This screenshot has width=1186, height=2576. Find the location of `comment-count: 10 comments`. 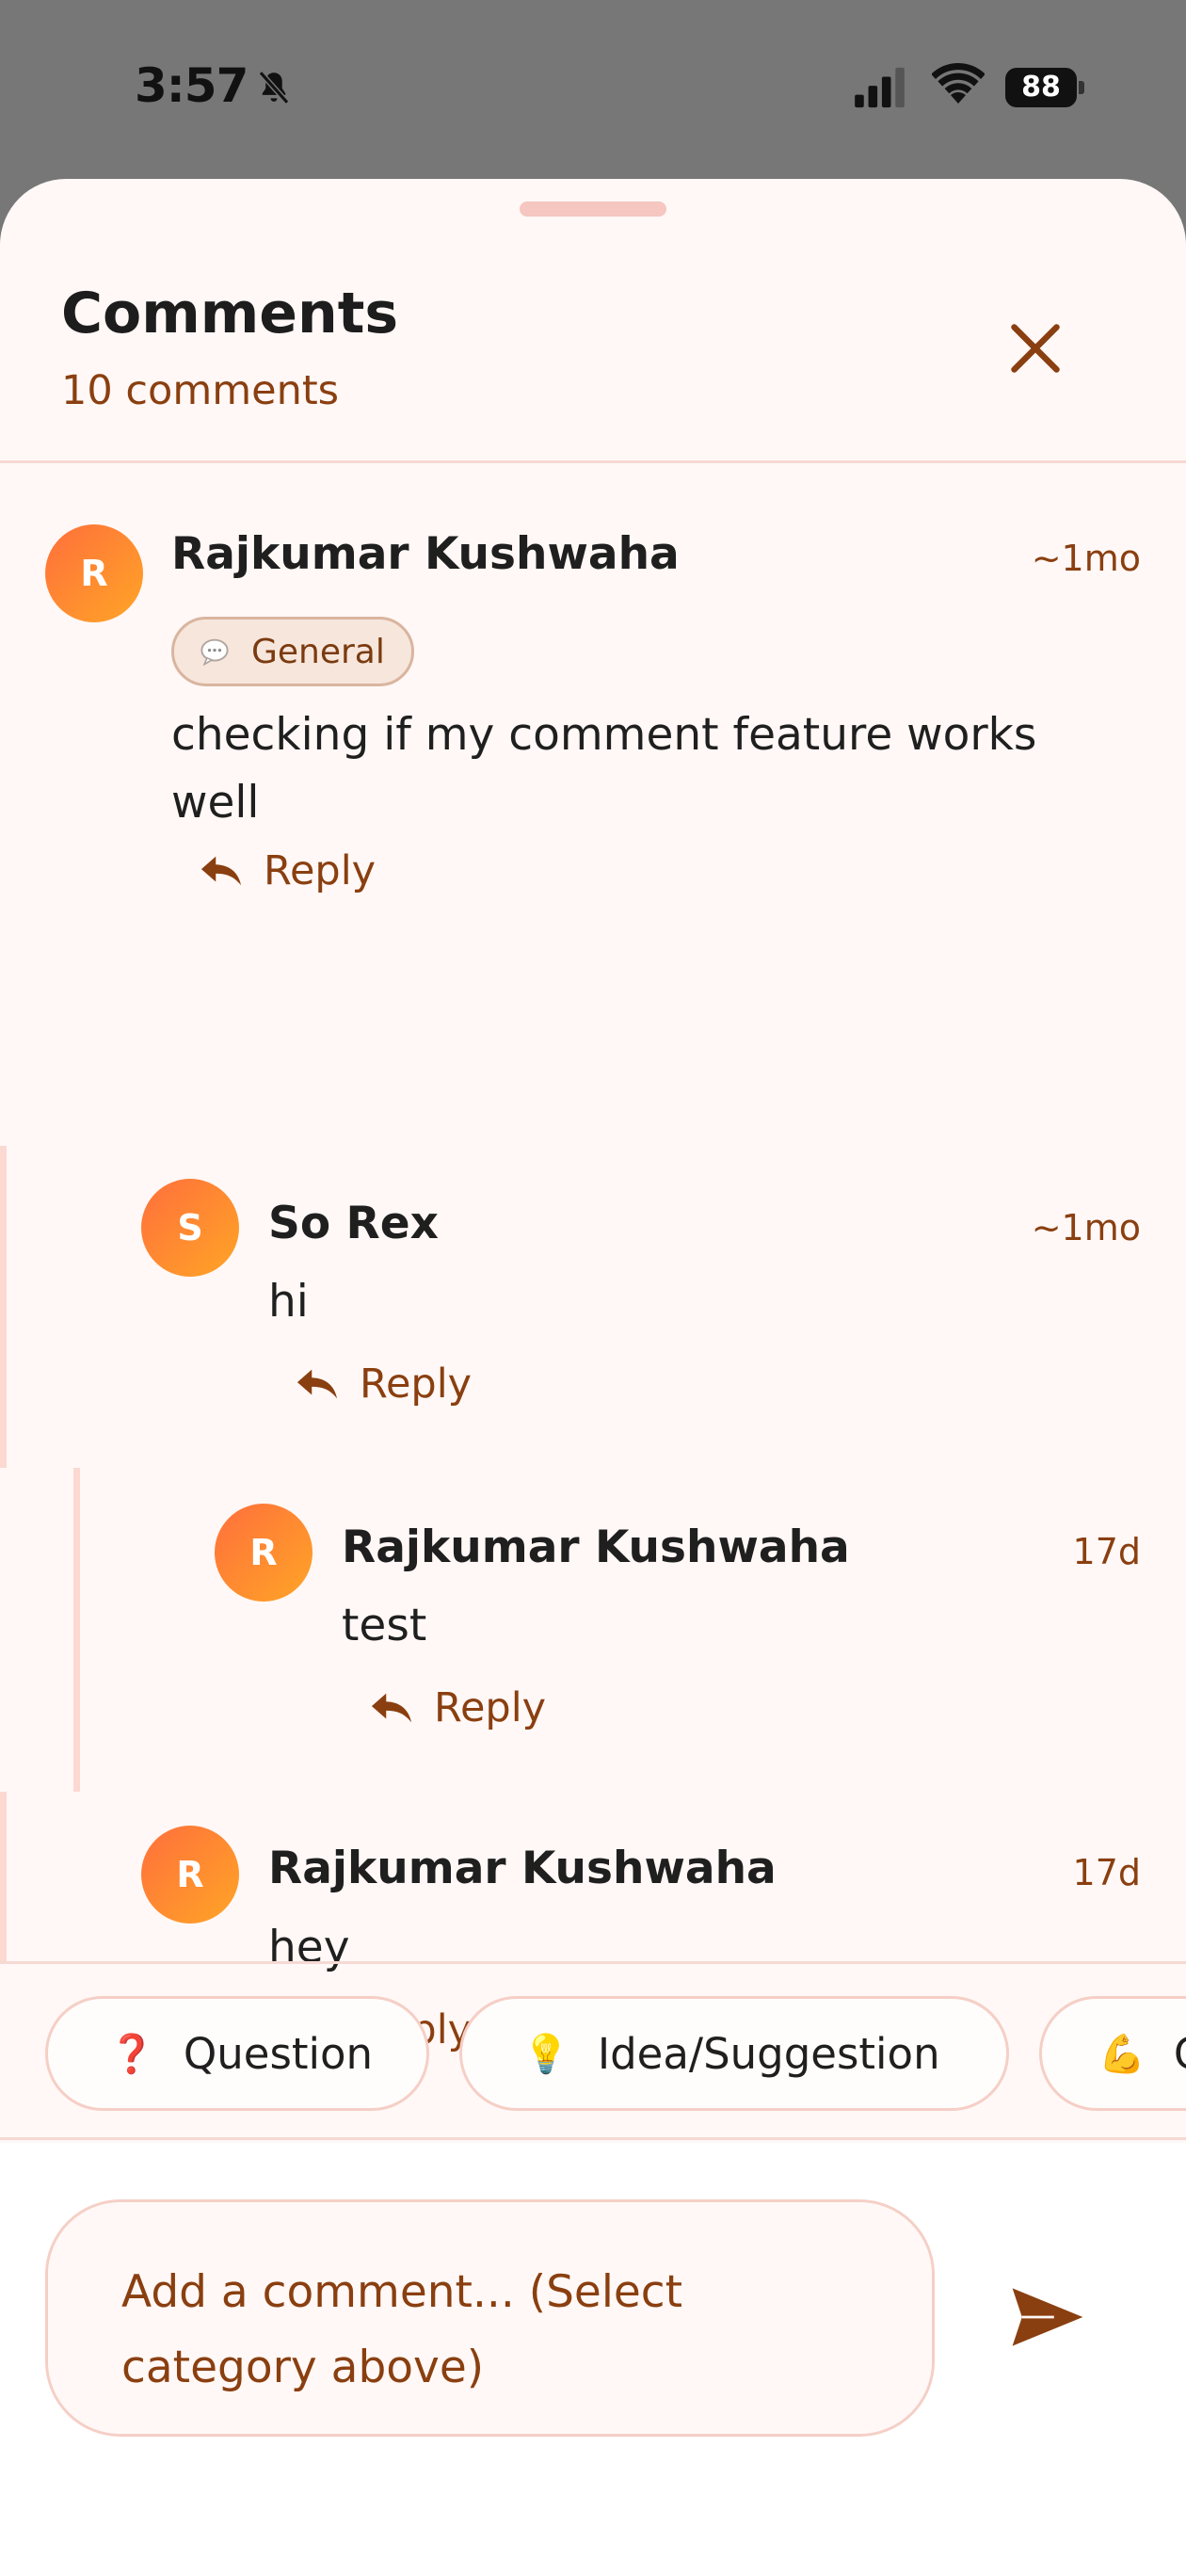

comment-count: 10 comments is located at coordinates (200, 390).